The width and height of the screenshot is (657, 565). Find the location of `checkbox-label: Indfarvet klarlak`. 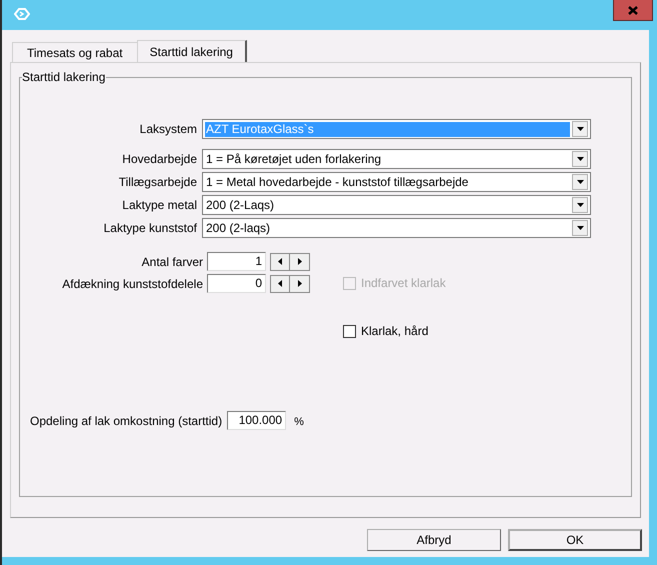

checkbox-label: Indfarvet klarlak is located at coordinates (403, 283).